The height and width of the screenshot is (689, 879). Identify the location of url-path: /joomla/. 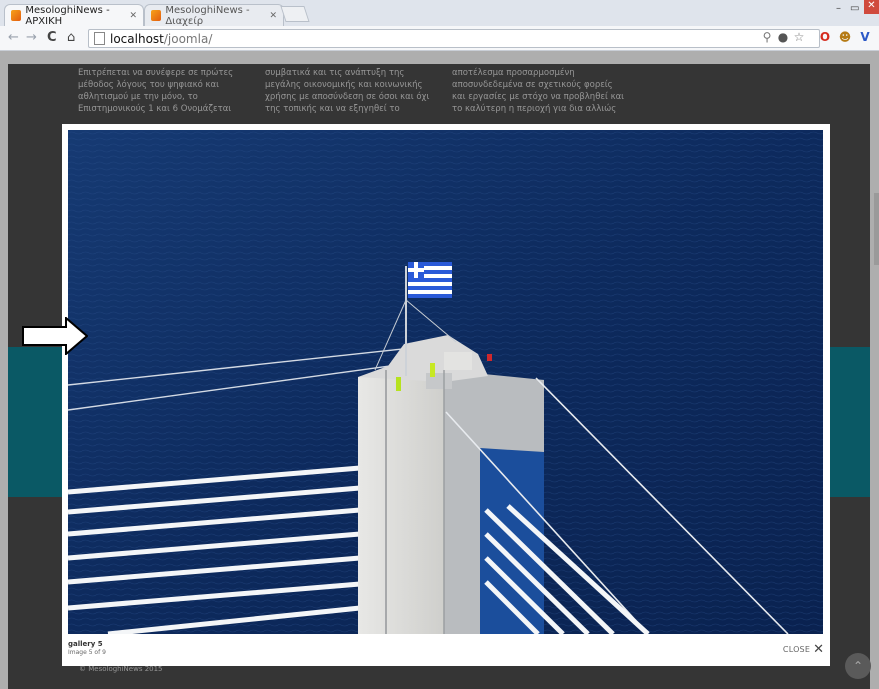
(188, 38).